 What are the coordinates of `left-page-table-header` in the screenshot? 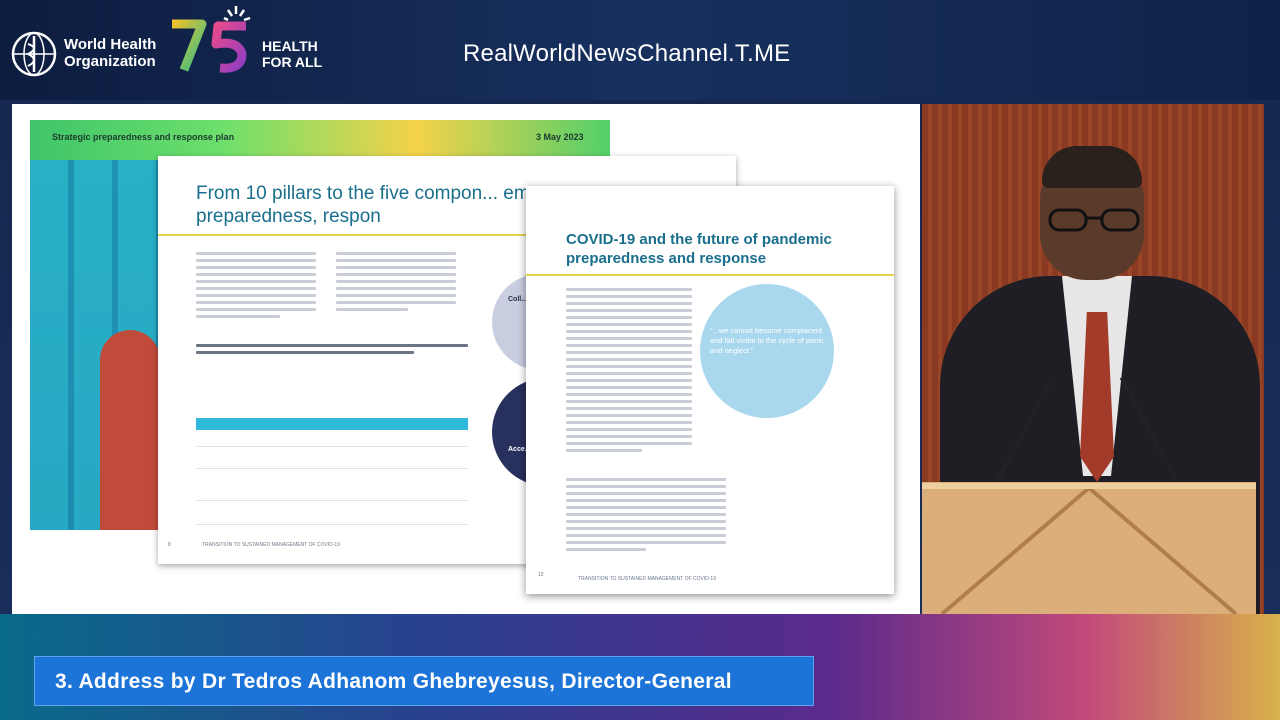 It's located at (332, 424).